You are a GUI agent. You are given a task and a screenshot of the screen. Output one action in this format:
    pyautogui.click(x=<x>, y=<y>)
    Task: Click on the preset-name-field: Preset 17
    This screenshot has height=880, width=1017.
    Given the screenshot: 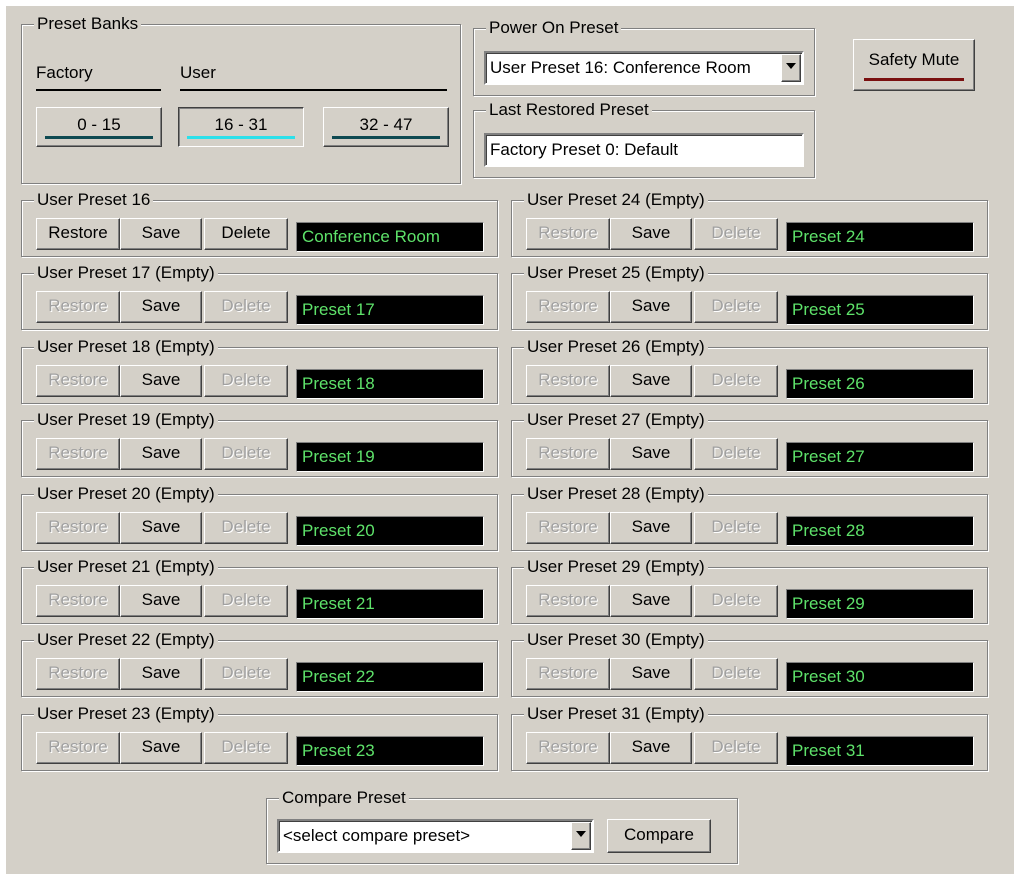 What is the action you would take?
    pyautogui.click(x=390, y=310)
    